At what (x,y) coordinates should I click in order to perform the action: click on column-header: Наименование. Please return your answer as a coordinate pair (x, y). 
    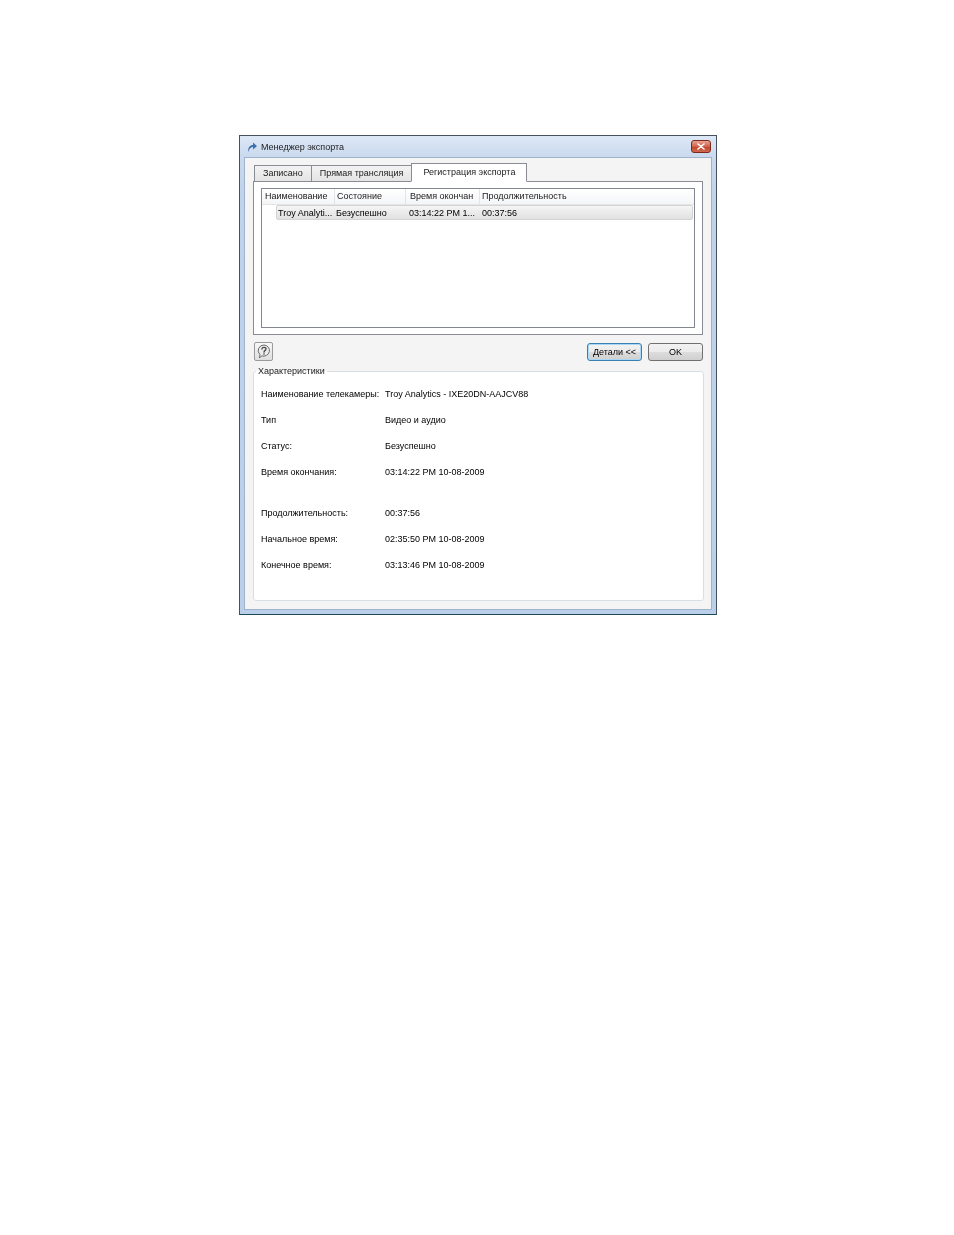
    Looking at the image, I should click on (298, 196).